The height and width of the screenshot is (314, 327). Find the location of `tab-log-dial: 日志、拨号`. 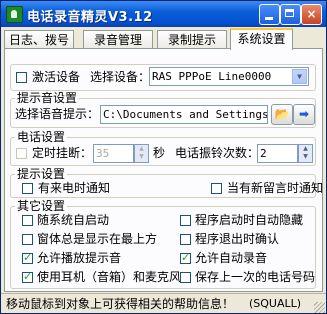

tab-log-dial: 日志、拨号 is located at coordinates (39, 39).